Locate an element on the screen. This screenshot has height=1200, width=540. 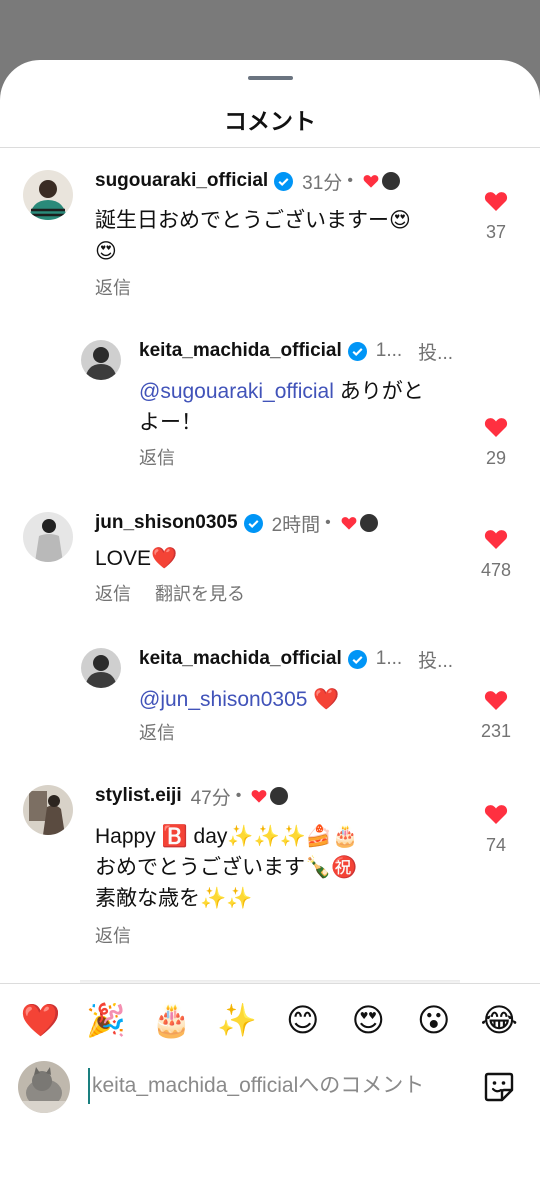
comment-time: 31分 is located at coordinates (322, 183).